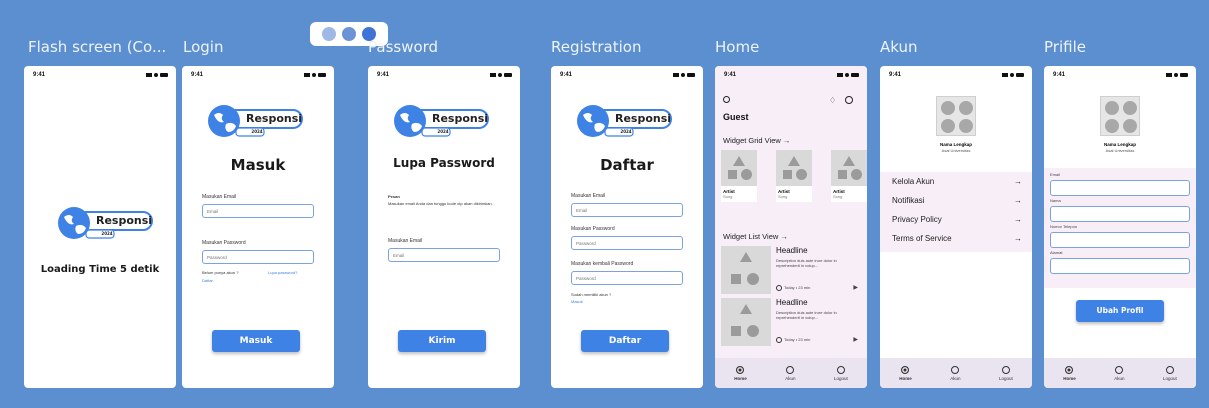  Describe the element at coordinates (1065, 47) in the screenshot. I see `frame-label-profile: Prifile` at that location.